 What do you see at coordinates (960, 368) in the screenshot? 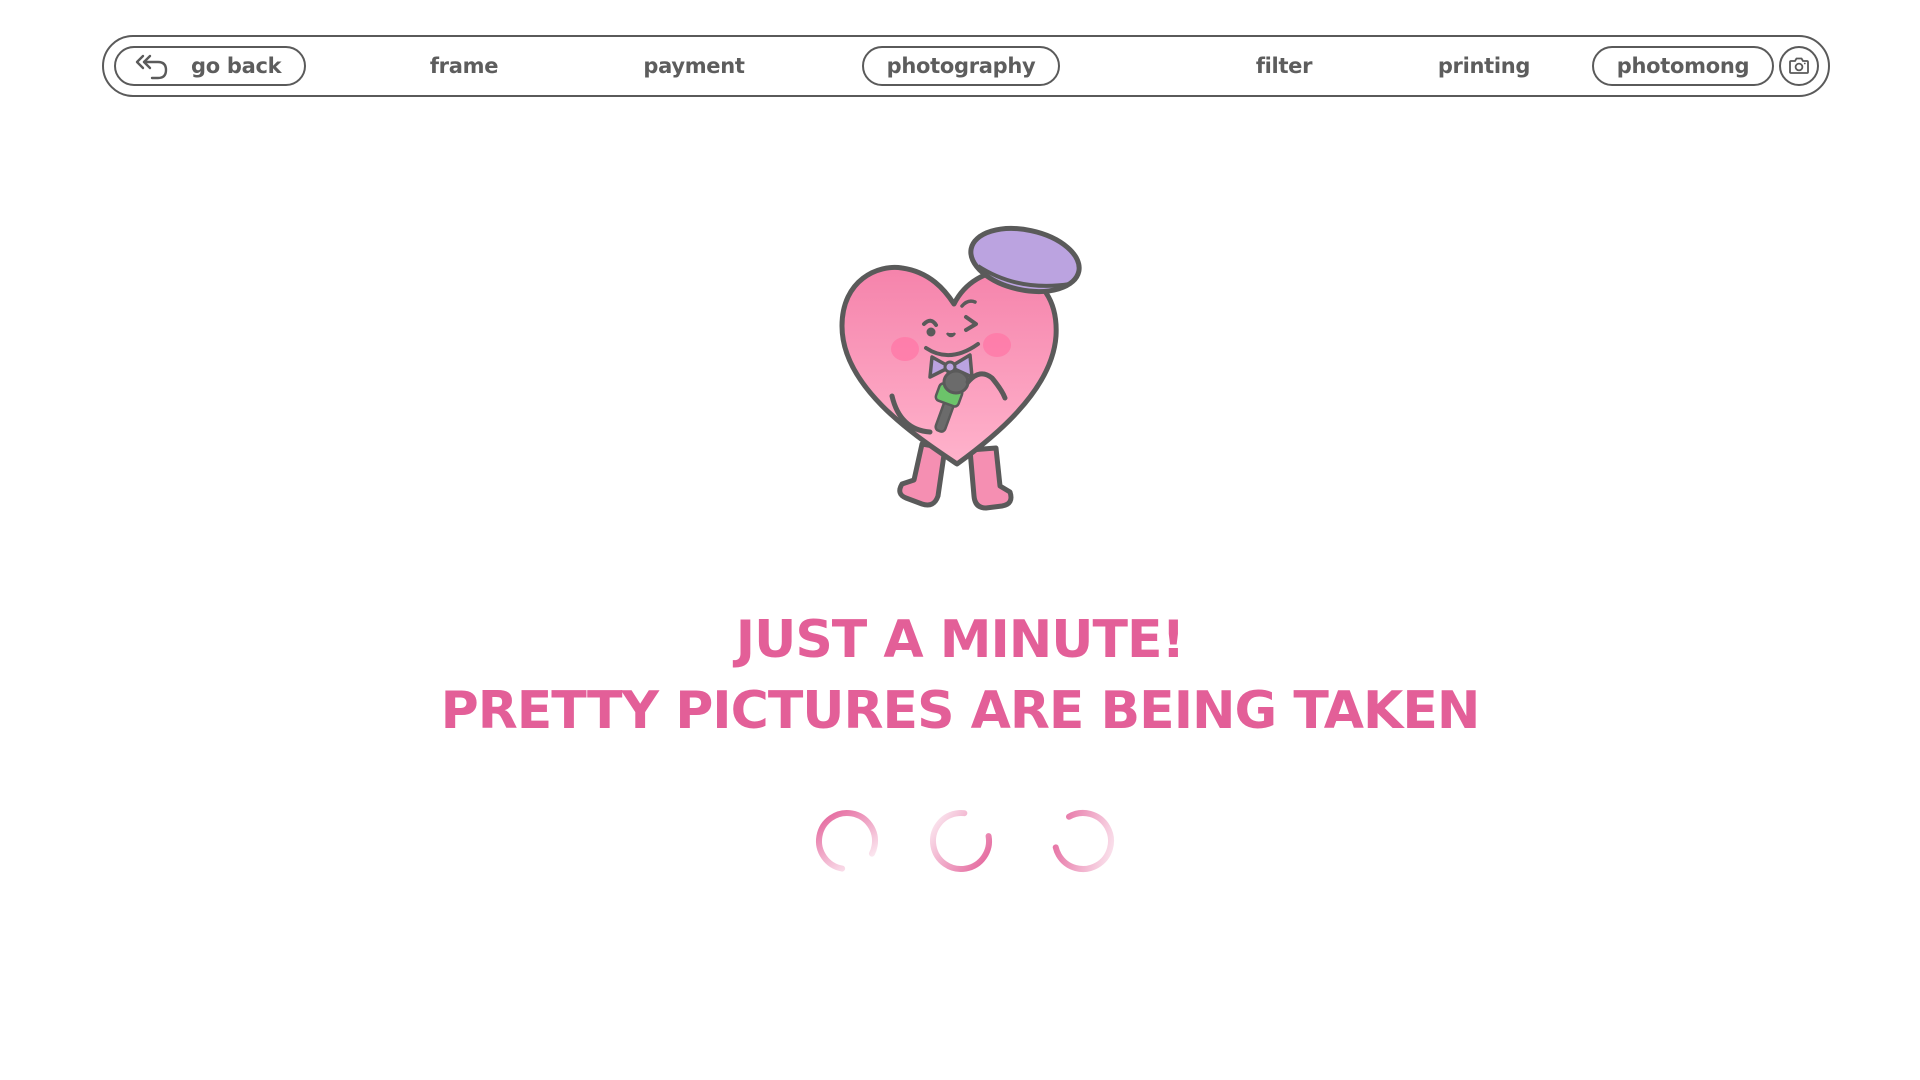
I see `heart-mascot-illustration` at bounding box center [960, 368].